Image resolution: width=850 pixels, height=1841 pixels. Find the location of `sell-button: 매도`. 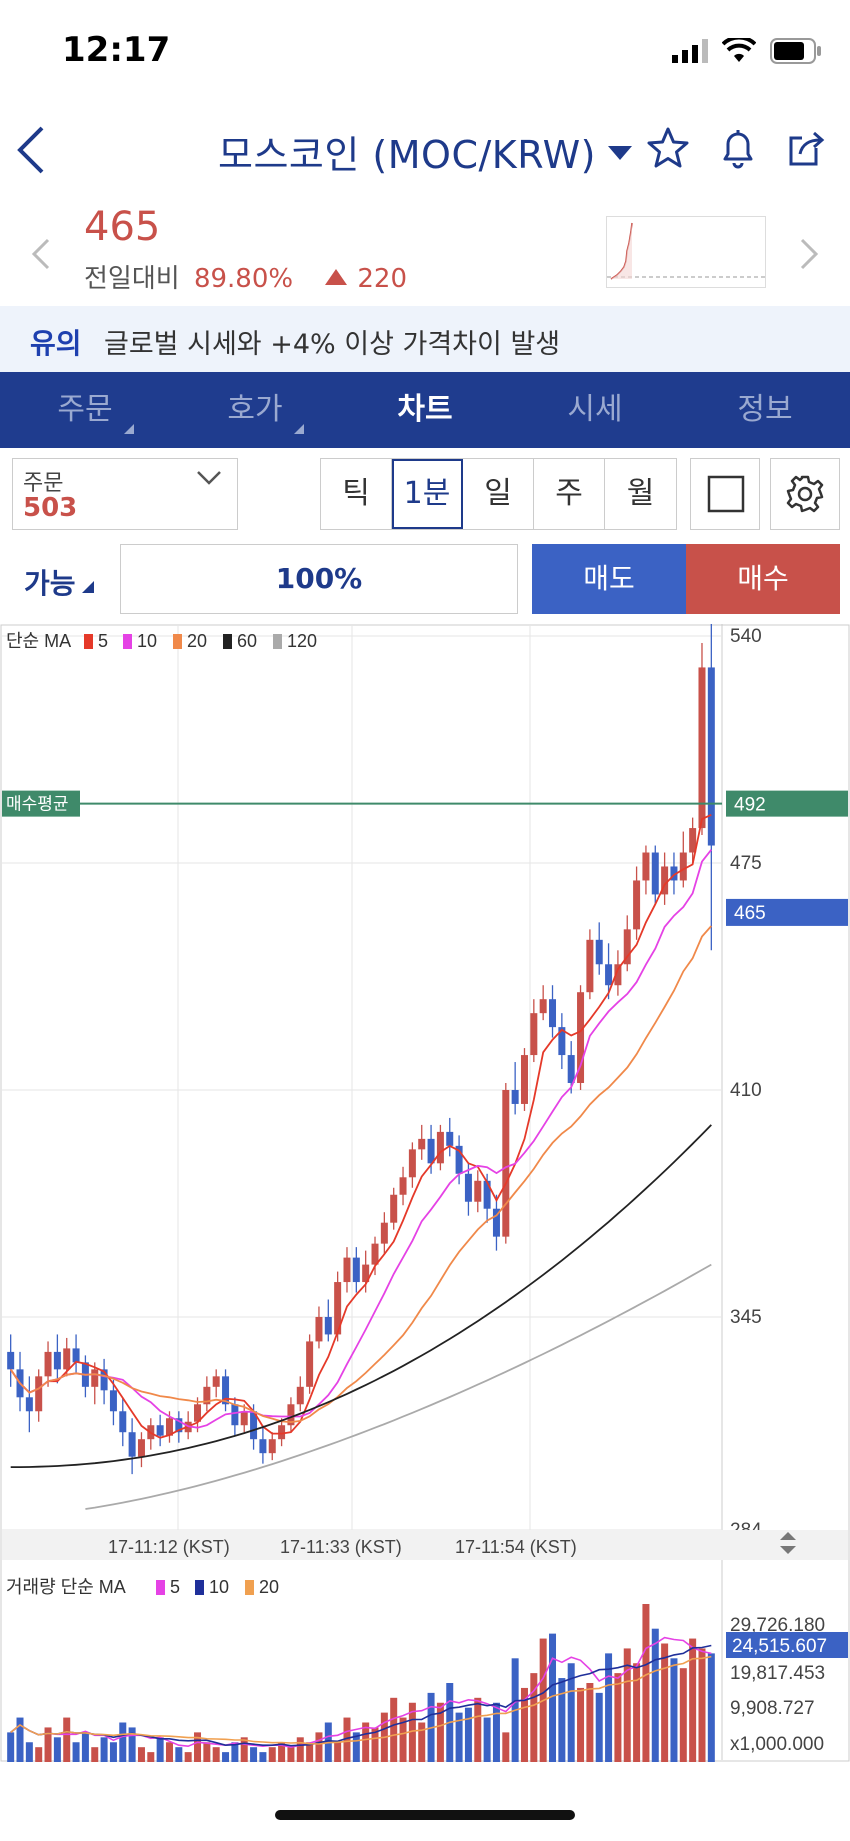

sell-button: 매도 is located at coordinates (609, 579).